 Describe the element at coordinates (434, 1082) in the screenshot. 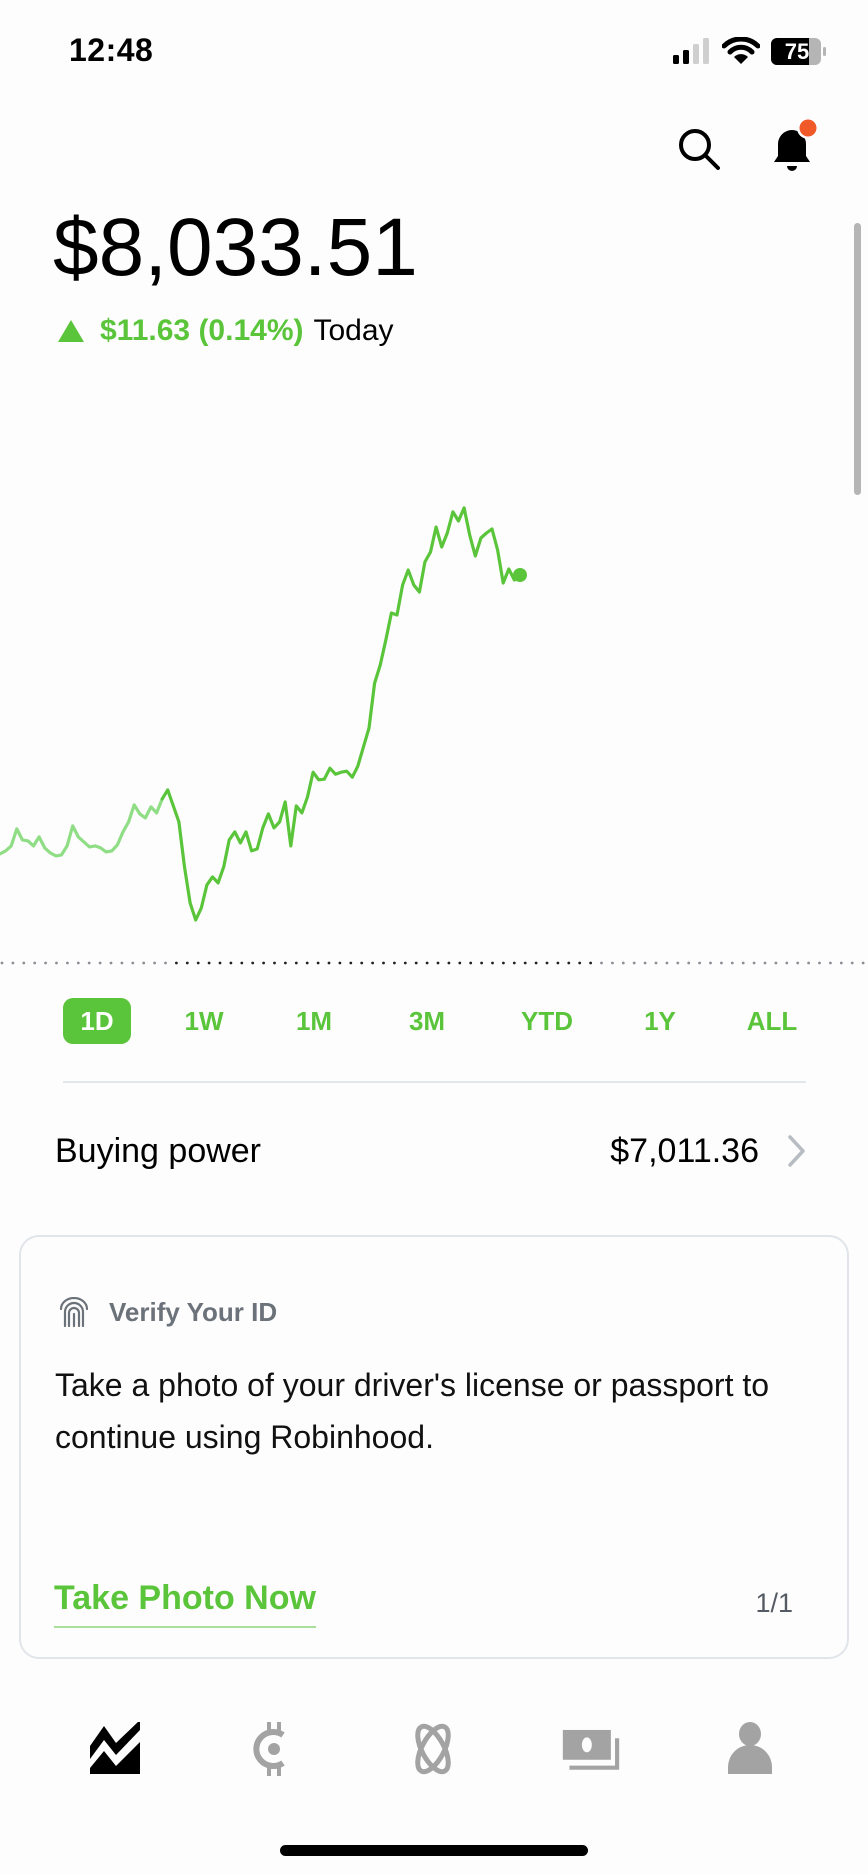

I see `divider` at that location.